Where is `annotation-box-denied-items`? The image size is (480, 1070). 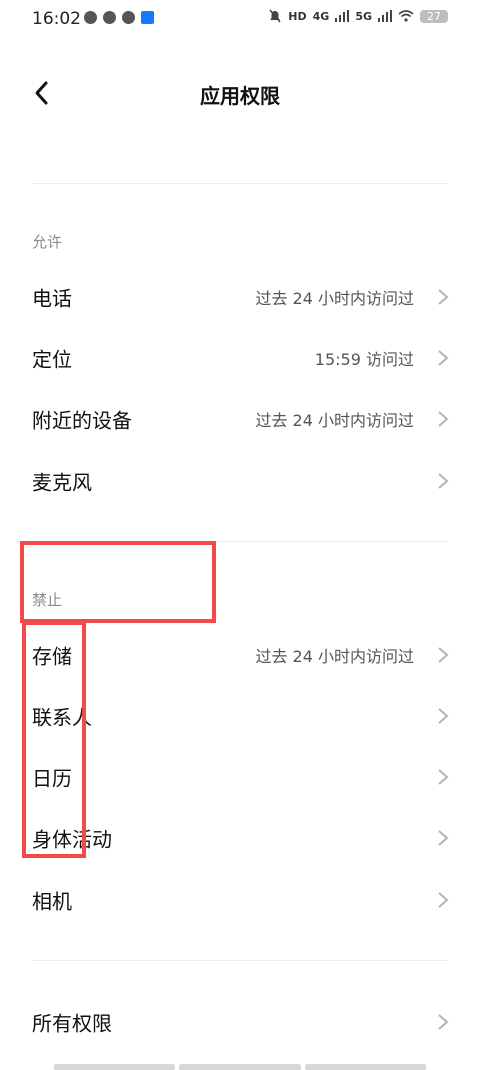
annotation-box-denied-items is located at coordinates (54, 739).